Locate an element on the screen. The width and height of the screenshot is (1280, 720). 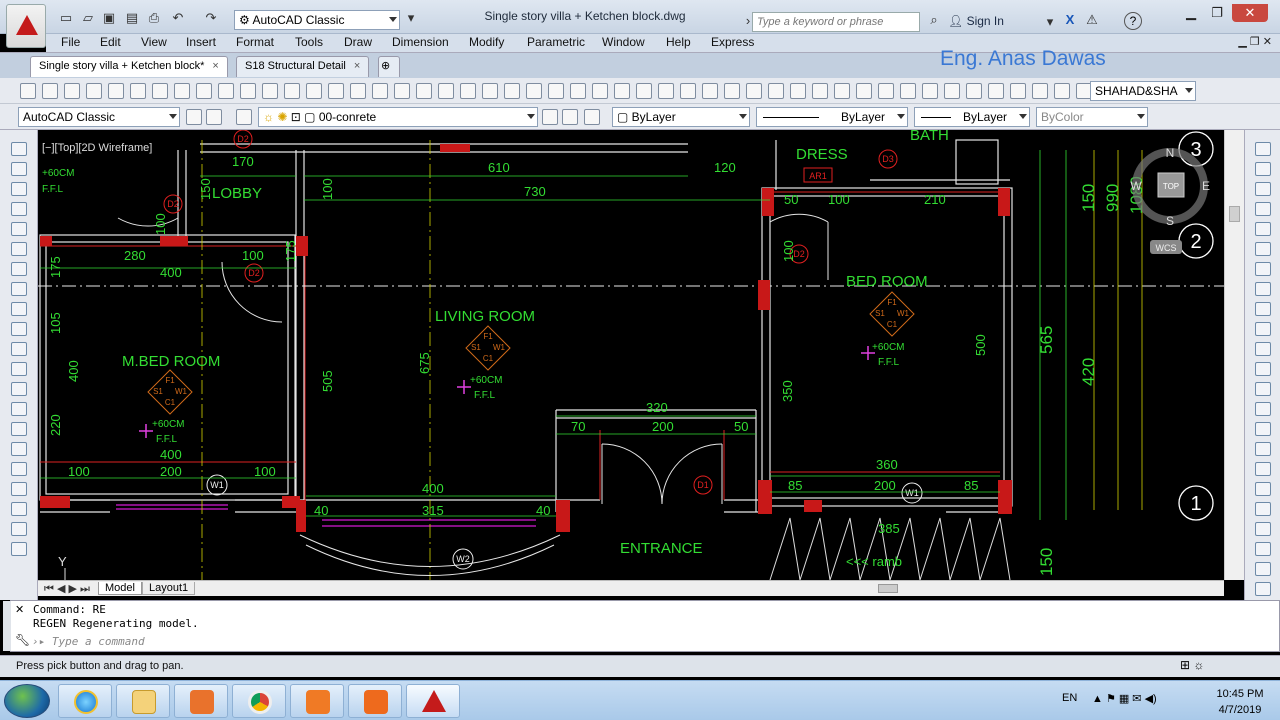
minimize-button: ▁ is located at coordinates (1191, 13).